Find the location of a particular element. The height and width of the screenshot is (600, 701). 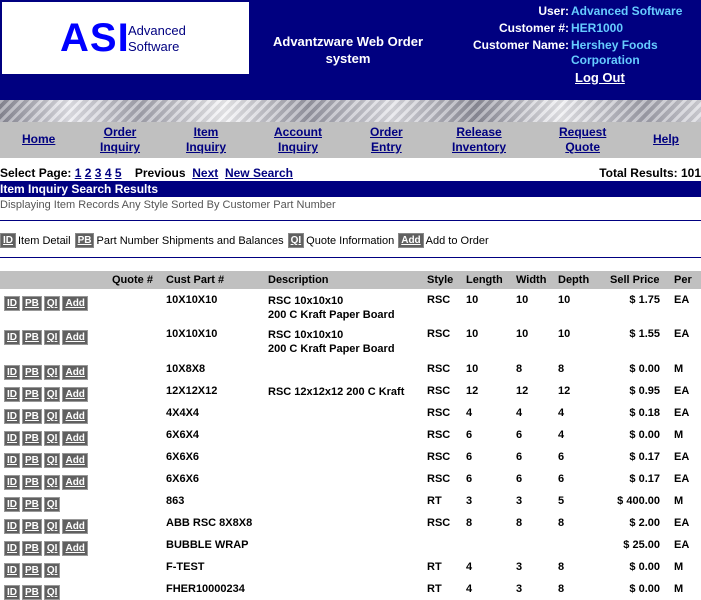

page-link-5: 5 is located at coordinates (118, 173).